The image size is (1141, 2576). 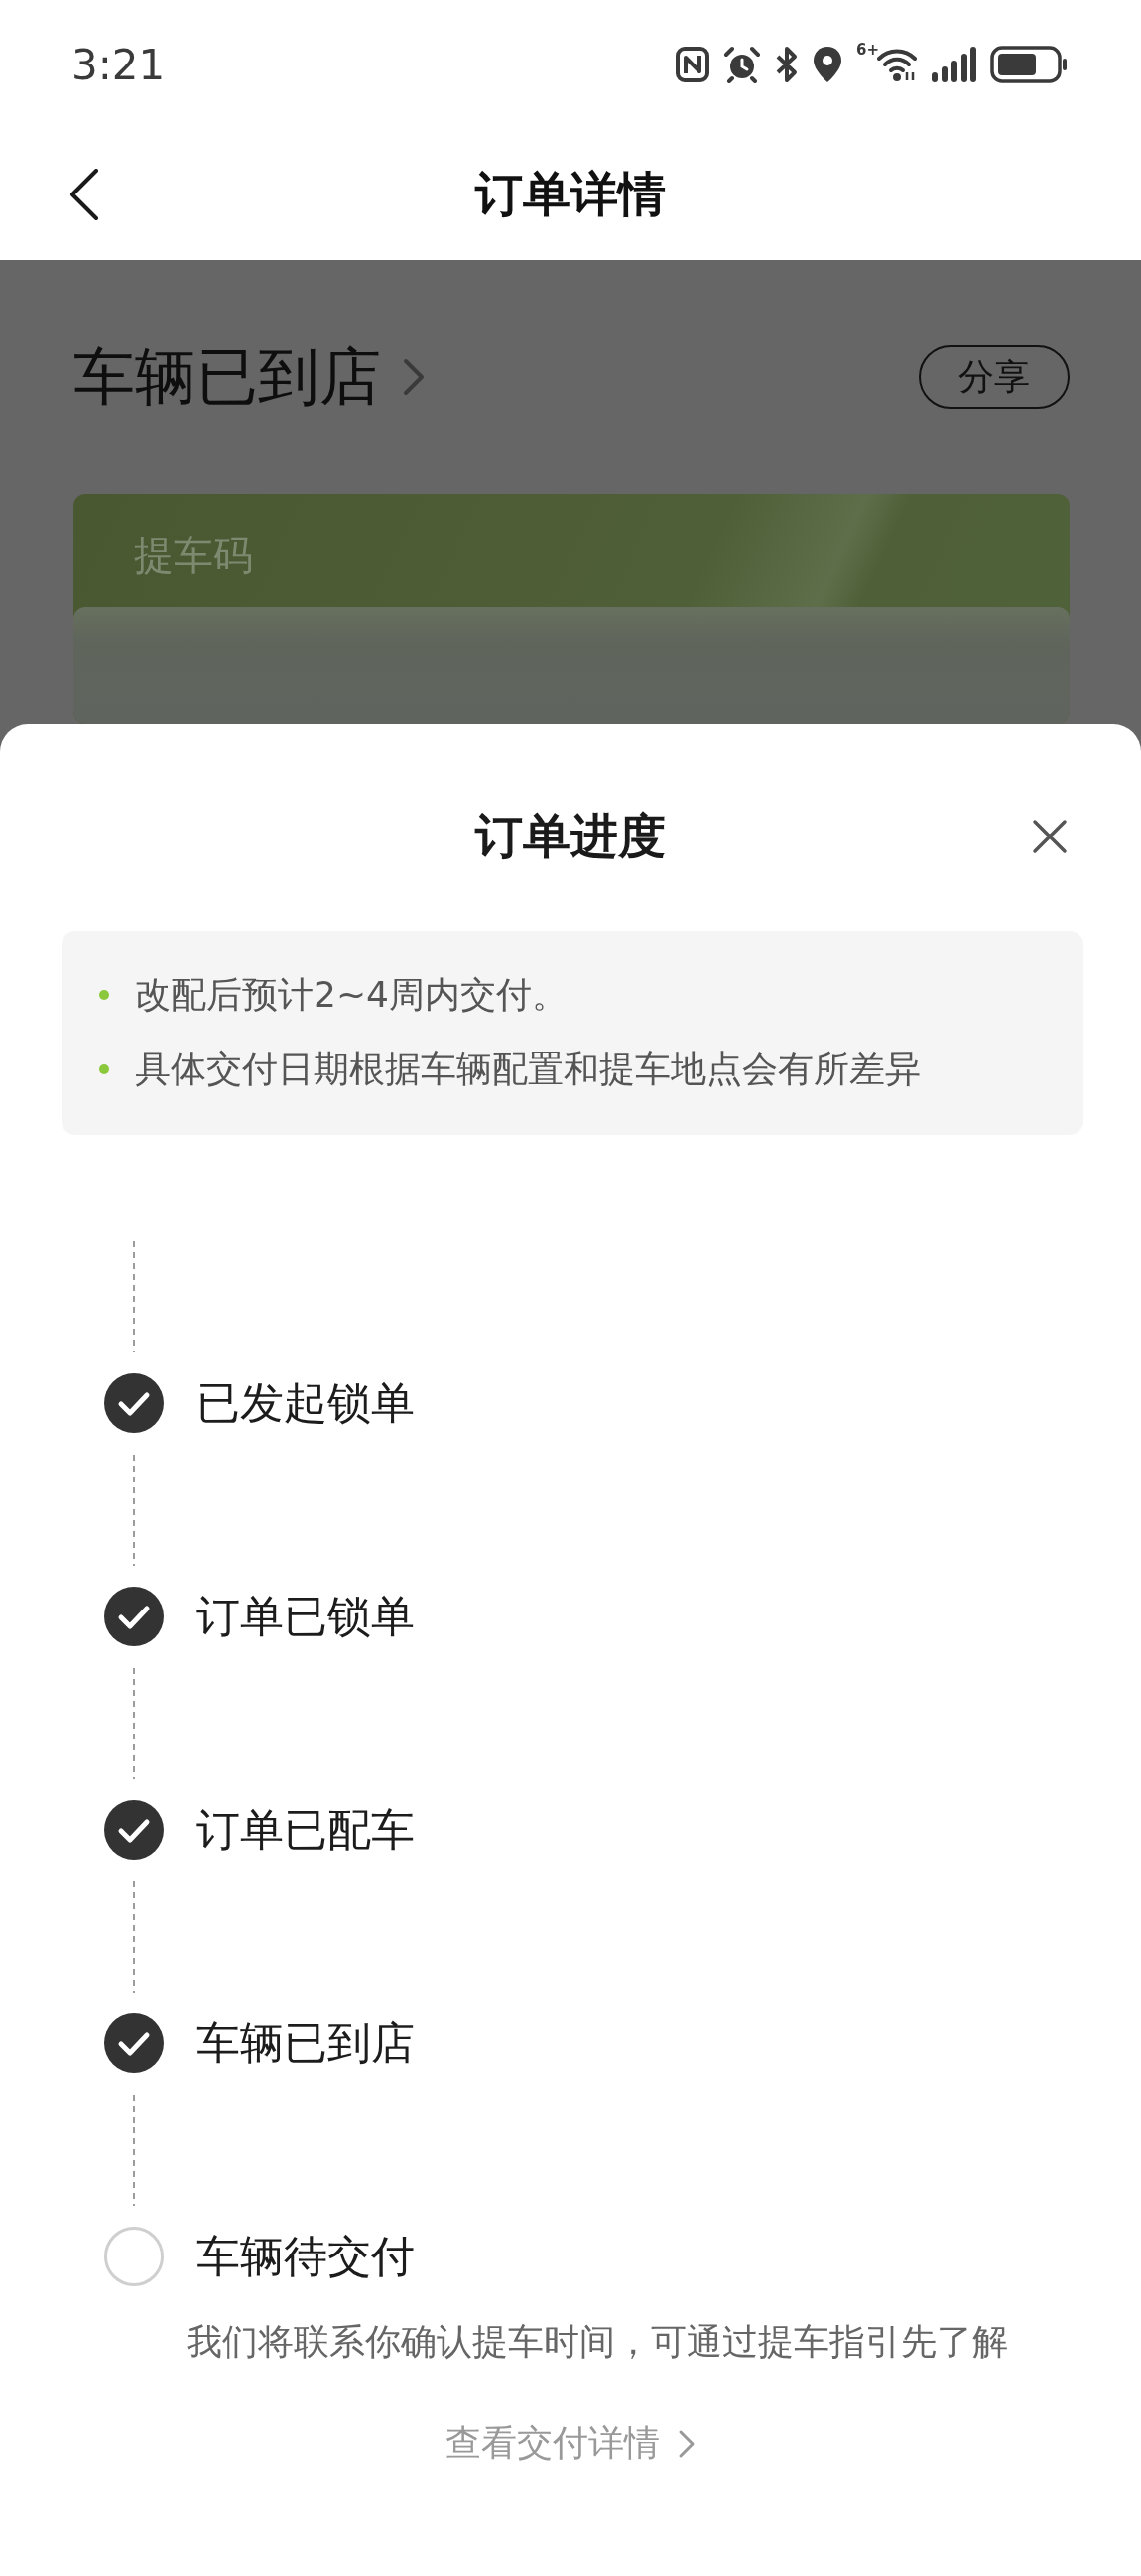 I want to click on step-description: 我们将联系你确认提车时间，可通过提车指引先了解, so click(x=598, y=2342).